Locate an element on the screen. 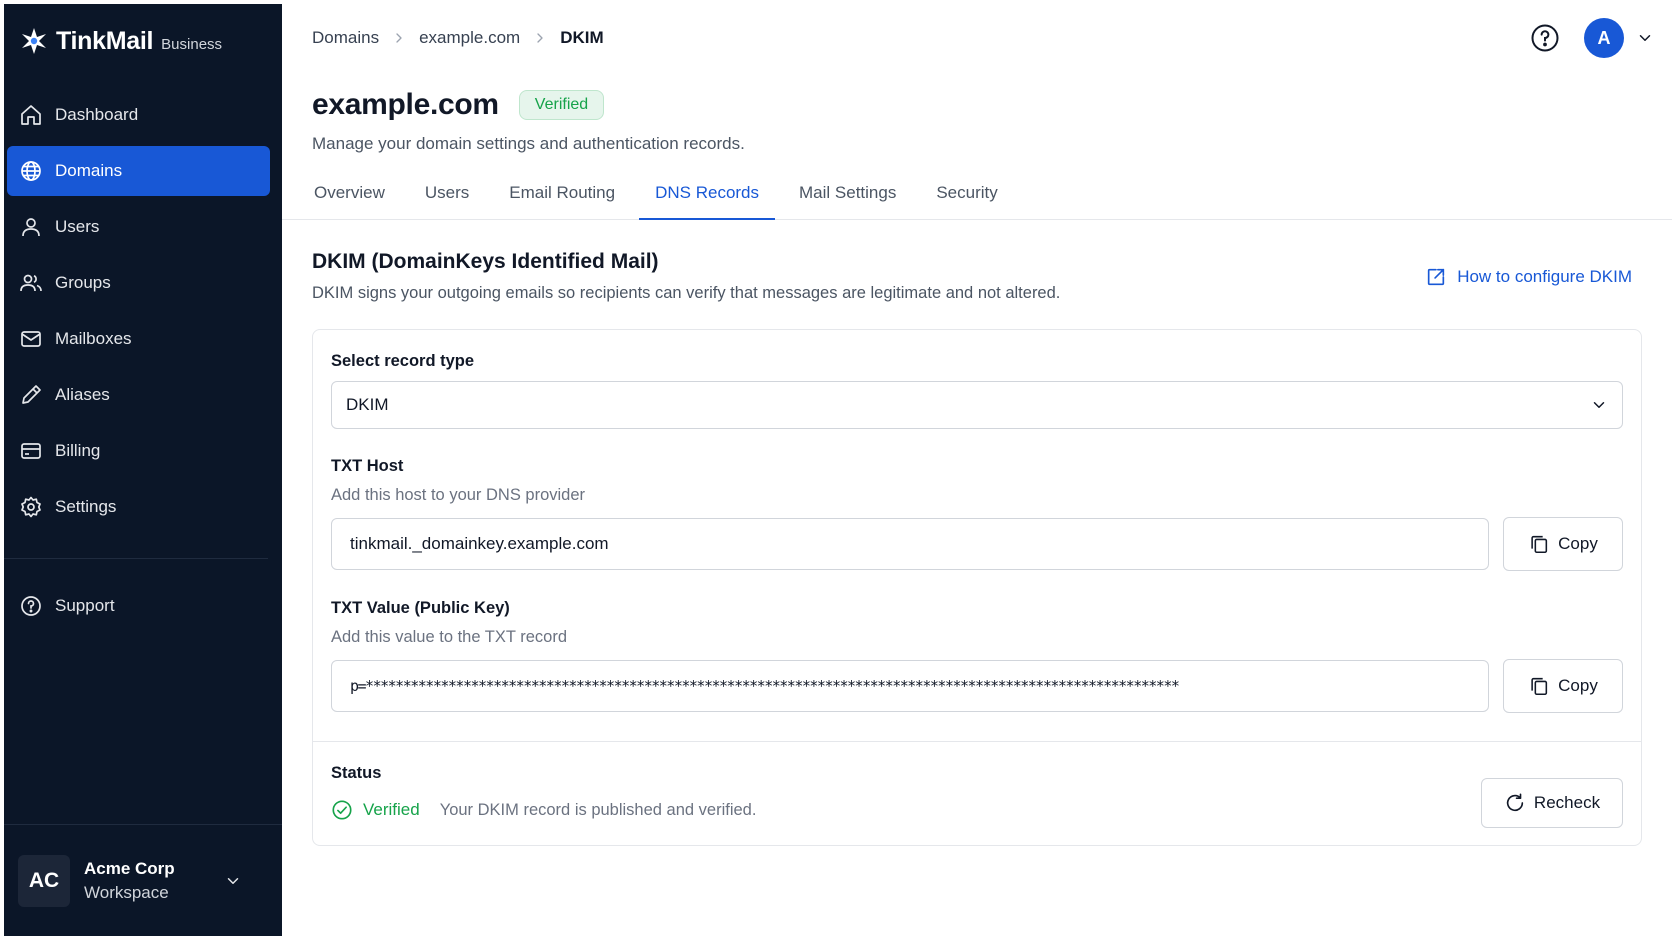 The width and height of the screenshot is (1672, 941). workspace-text: Acme Corp Workspace is located at coordinates (129, 881).